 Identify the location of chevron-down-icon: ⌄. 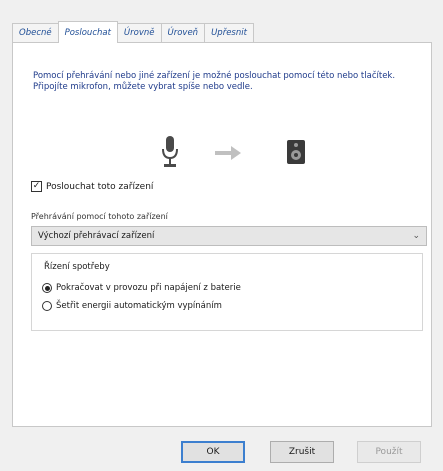
(416, 236).